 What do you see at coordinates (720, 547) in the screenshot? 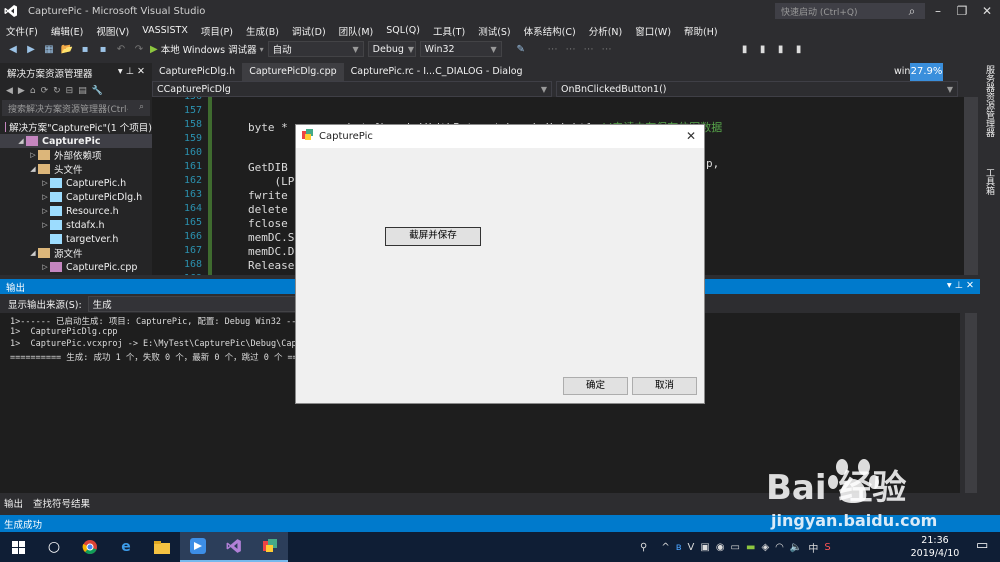
I see `tray-app-icon-2: ◉` at bounding box center [720, 547].